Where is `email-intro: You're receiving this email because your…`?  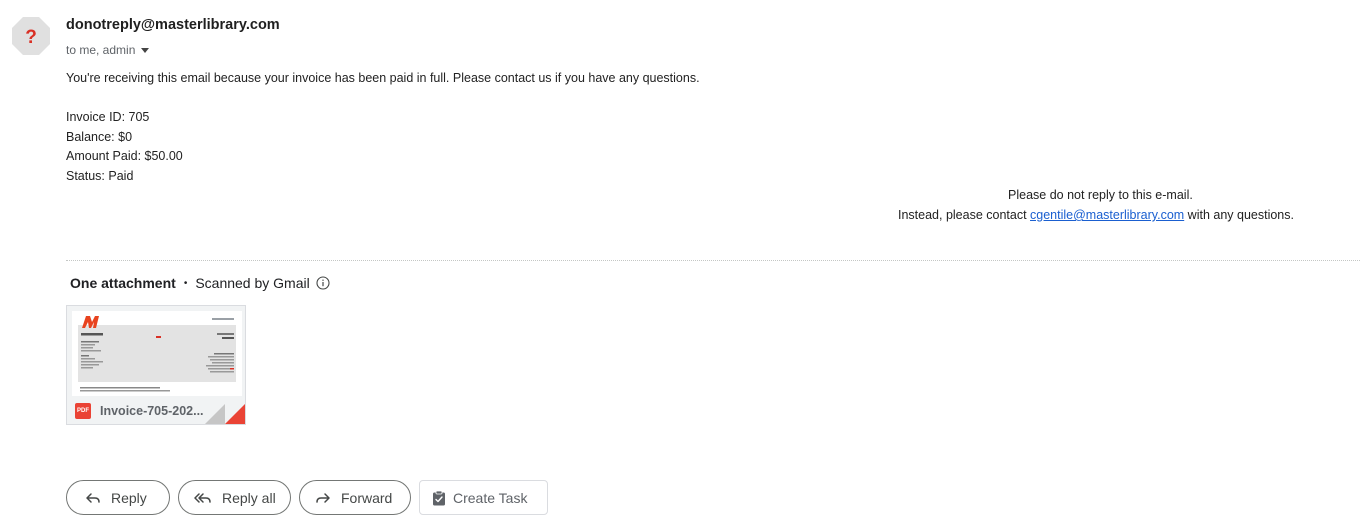
email-intro: You're receiving this email because your… is located at coordinates (383, 78).